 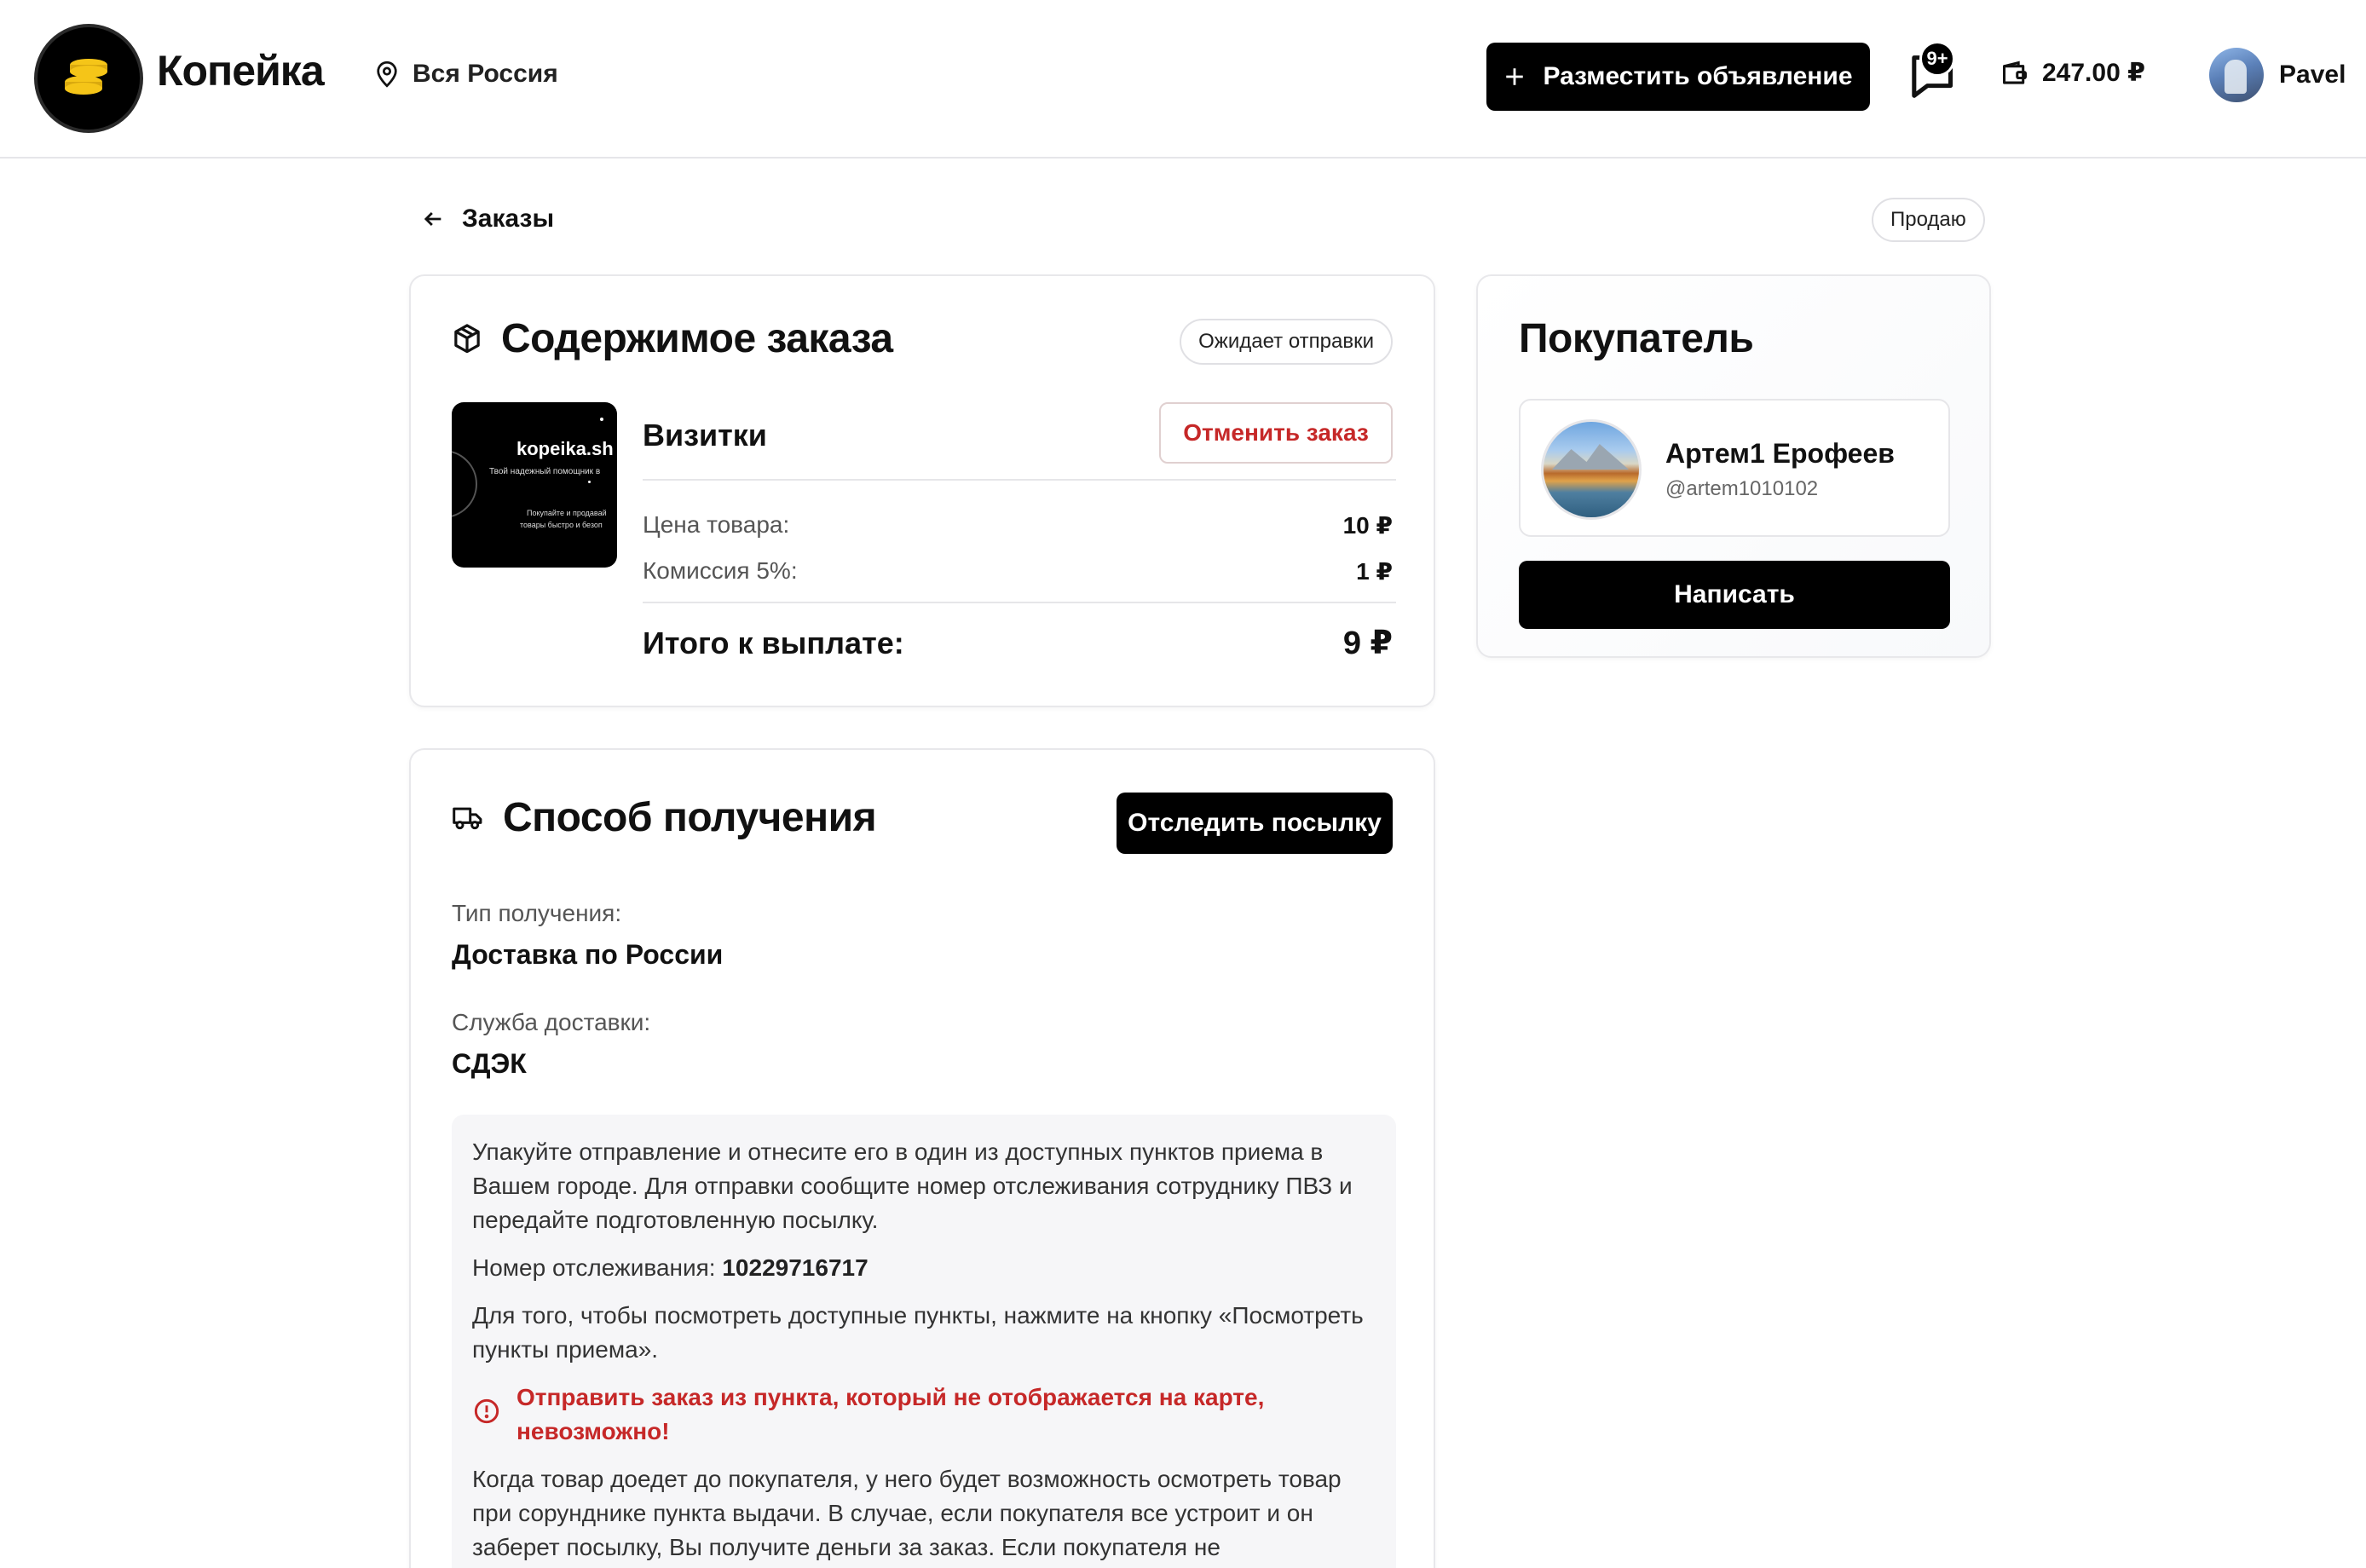 I want to click on balance-amount: 247.00 ₽, so click(x=2093, y=73).